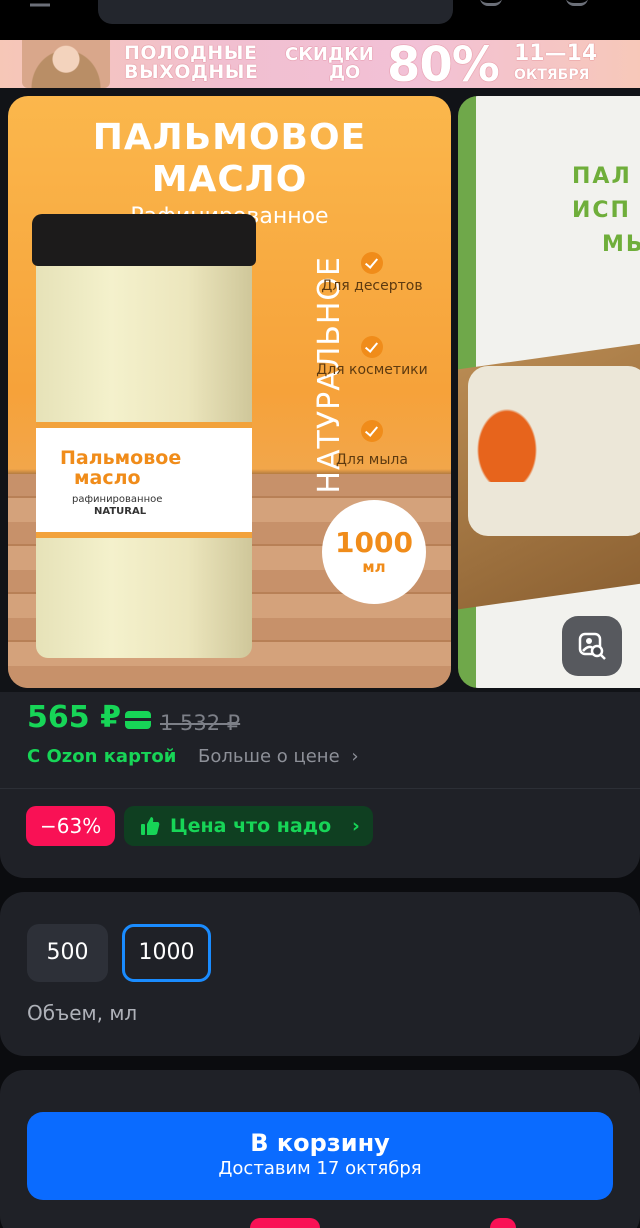 The width and height of the screenshot is (640, 1228). I want to click on current-price: 565 ₽, so click(74, 717).